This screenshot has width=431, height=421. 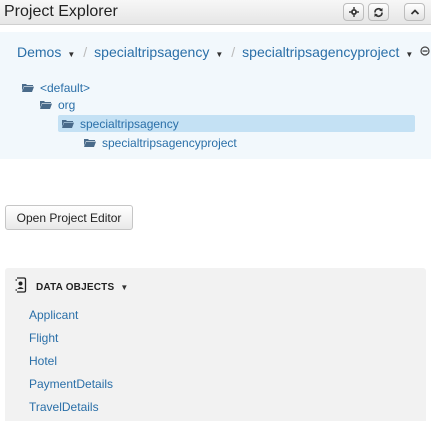 I want to click on tree-node-specialtripsagency: specialtripsagency, so click(x=236, y=123).